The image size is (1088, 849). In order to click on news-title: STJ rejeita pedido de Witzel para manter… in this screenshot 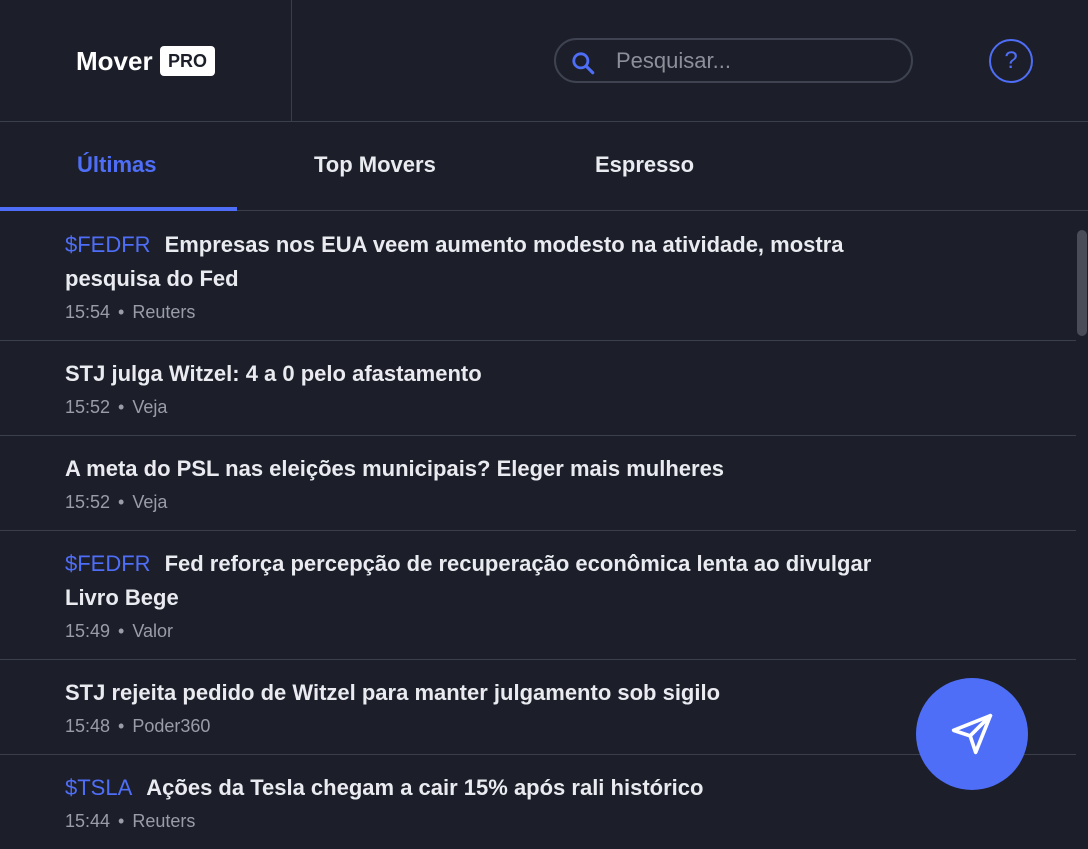, I will do `click(480, 693)`.